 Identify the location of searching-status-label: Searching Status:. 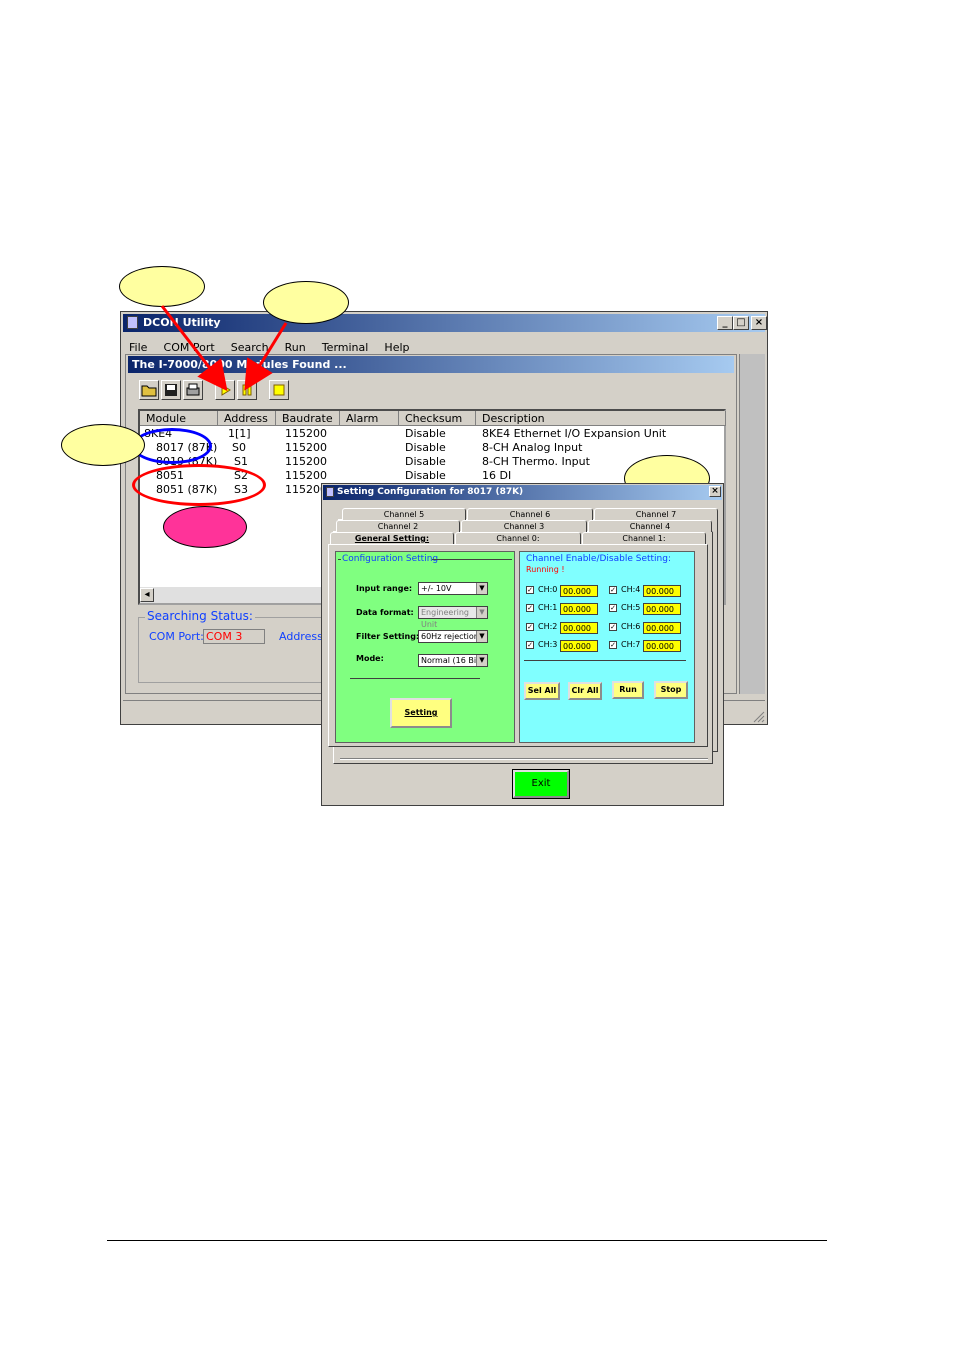
(200, 616).